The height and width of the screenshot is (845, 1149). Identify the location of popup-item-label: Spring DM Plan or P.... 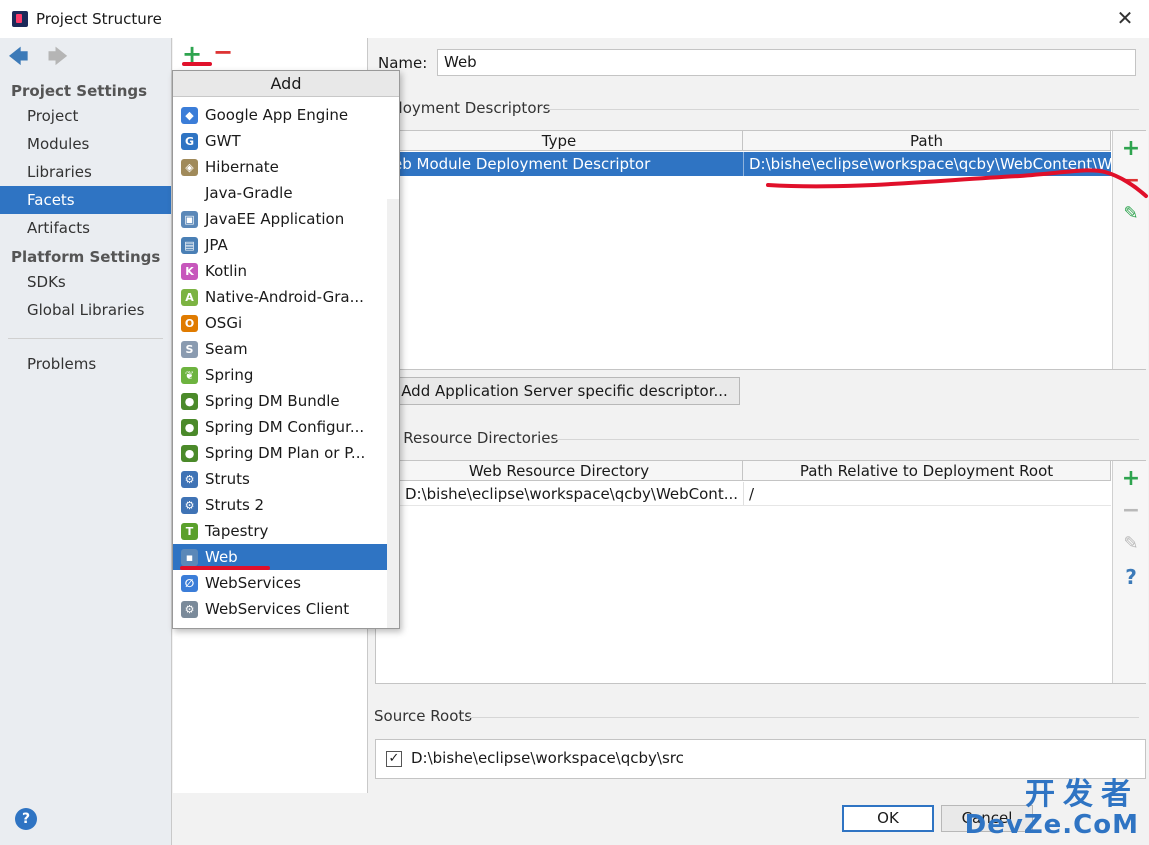
(285, 453).